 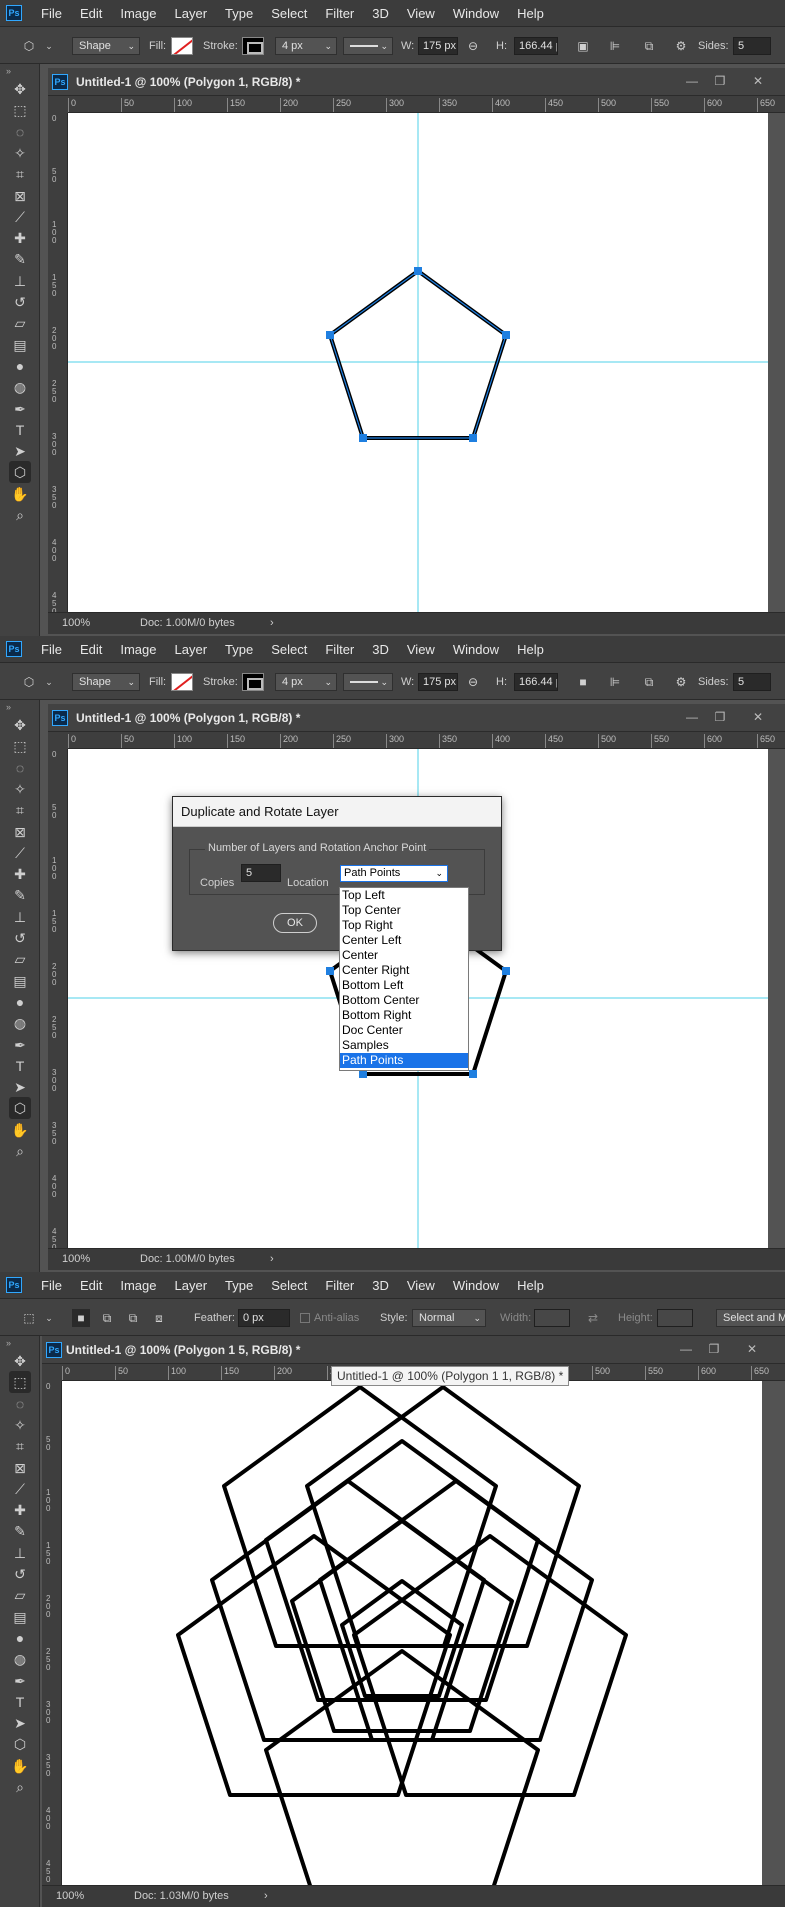 I want to click on pen-tool-icon: ✒, so click(x=20, y=1681).